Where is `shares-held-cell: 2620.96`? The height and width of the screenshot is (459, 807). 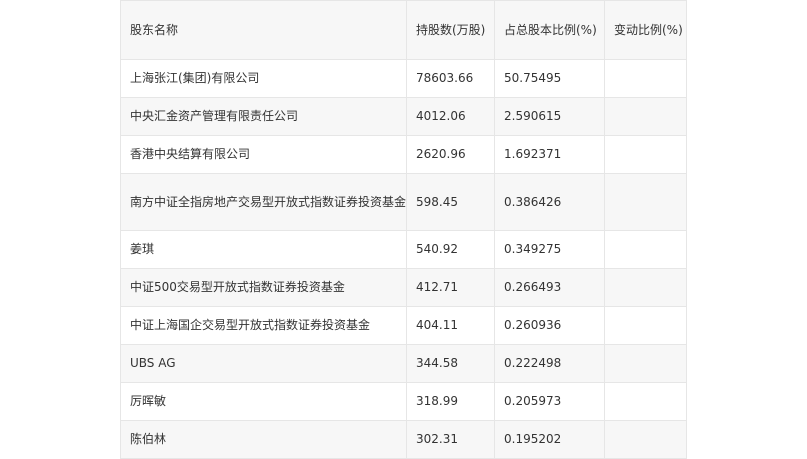
shares-held-cell: 2620.96 is located at coordinates (450, 154).